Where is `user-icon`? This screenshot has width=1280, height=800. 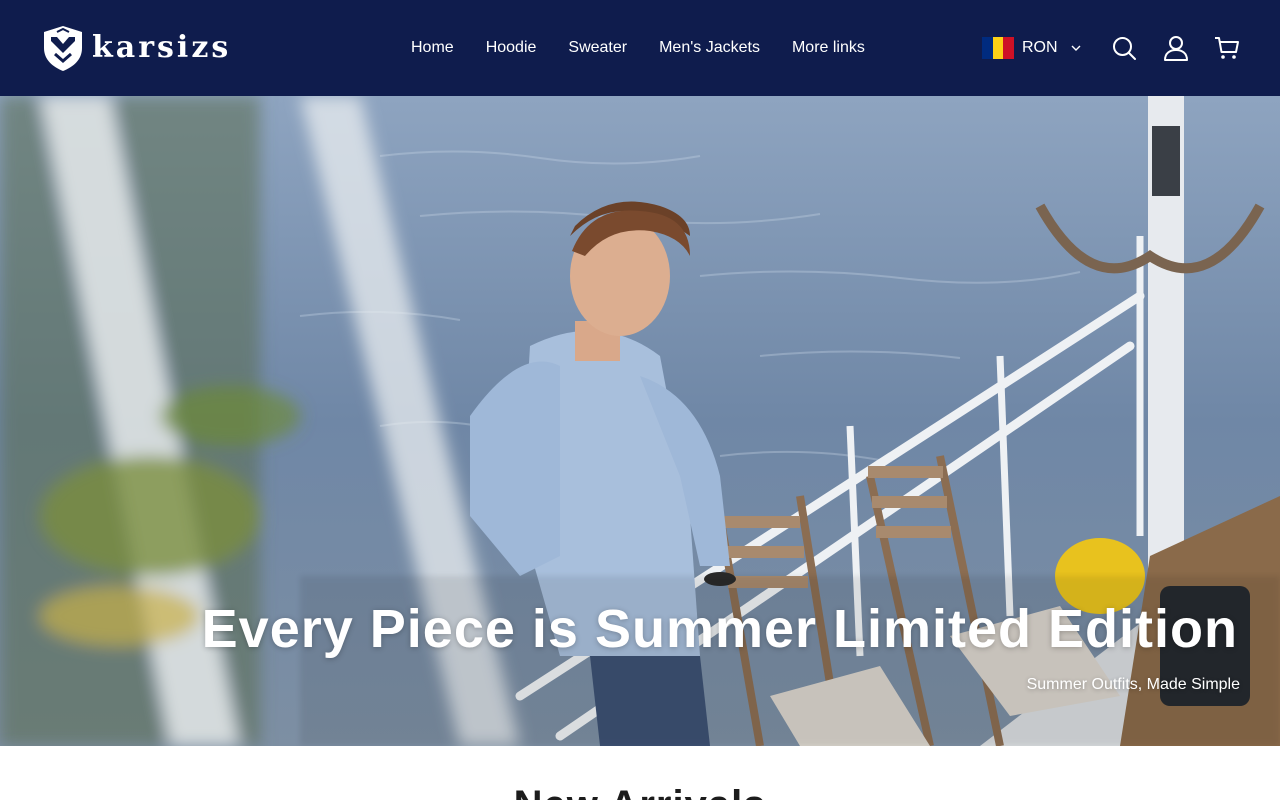 user-icon is located at coordinates (1176, 48).